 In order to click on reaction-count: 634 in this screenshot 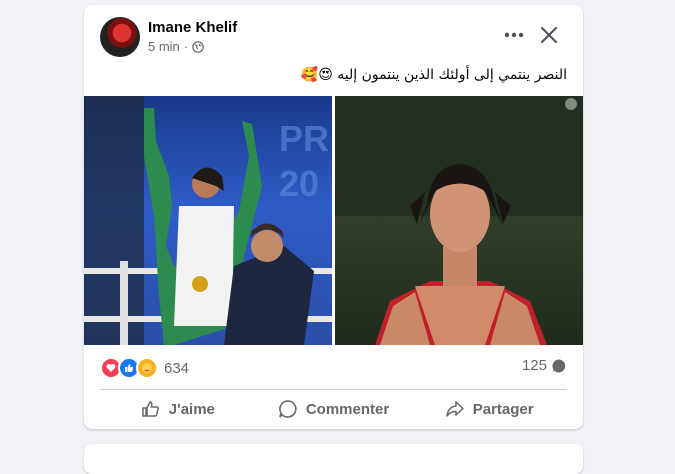, I will do `click(177, 368)`.